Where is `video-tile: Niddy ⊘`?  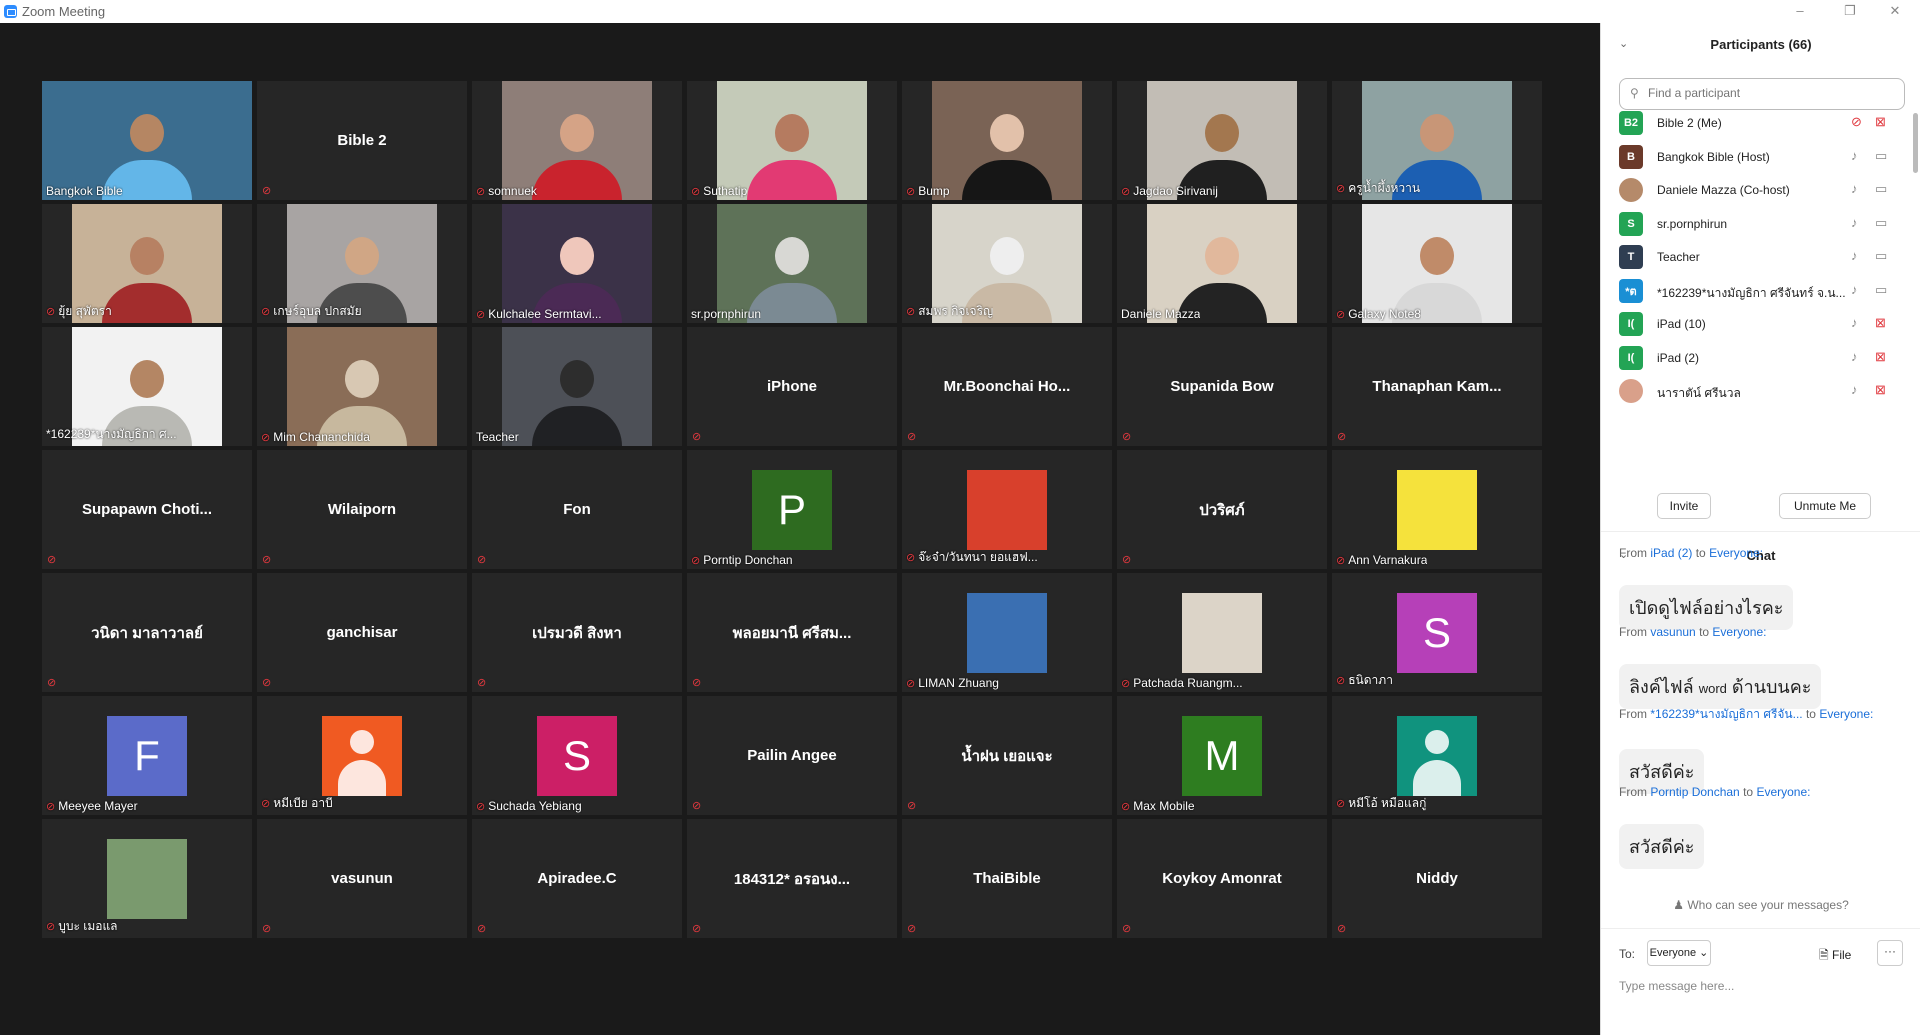
video-tile: Niddy ⊘ is located at coordinates (1437, 878).